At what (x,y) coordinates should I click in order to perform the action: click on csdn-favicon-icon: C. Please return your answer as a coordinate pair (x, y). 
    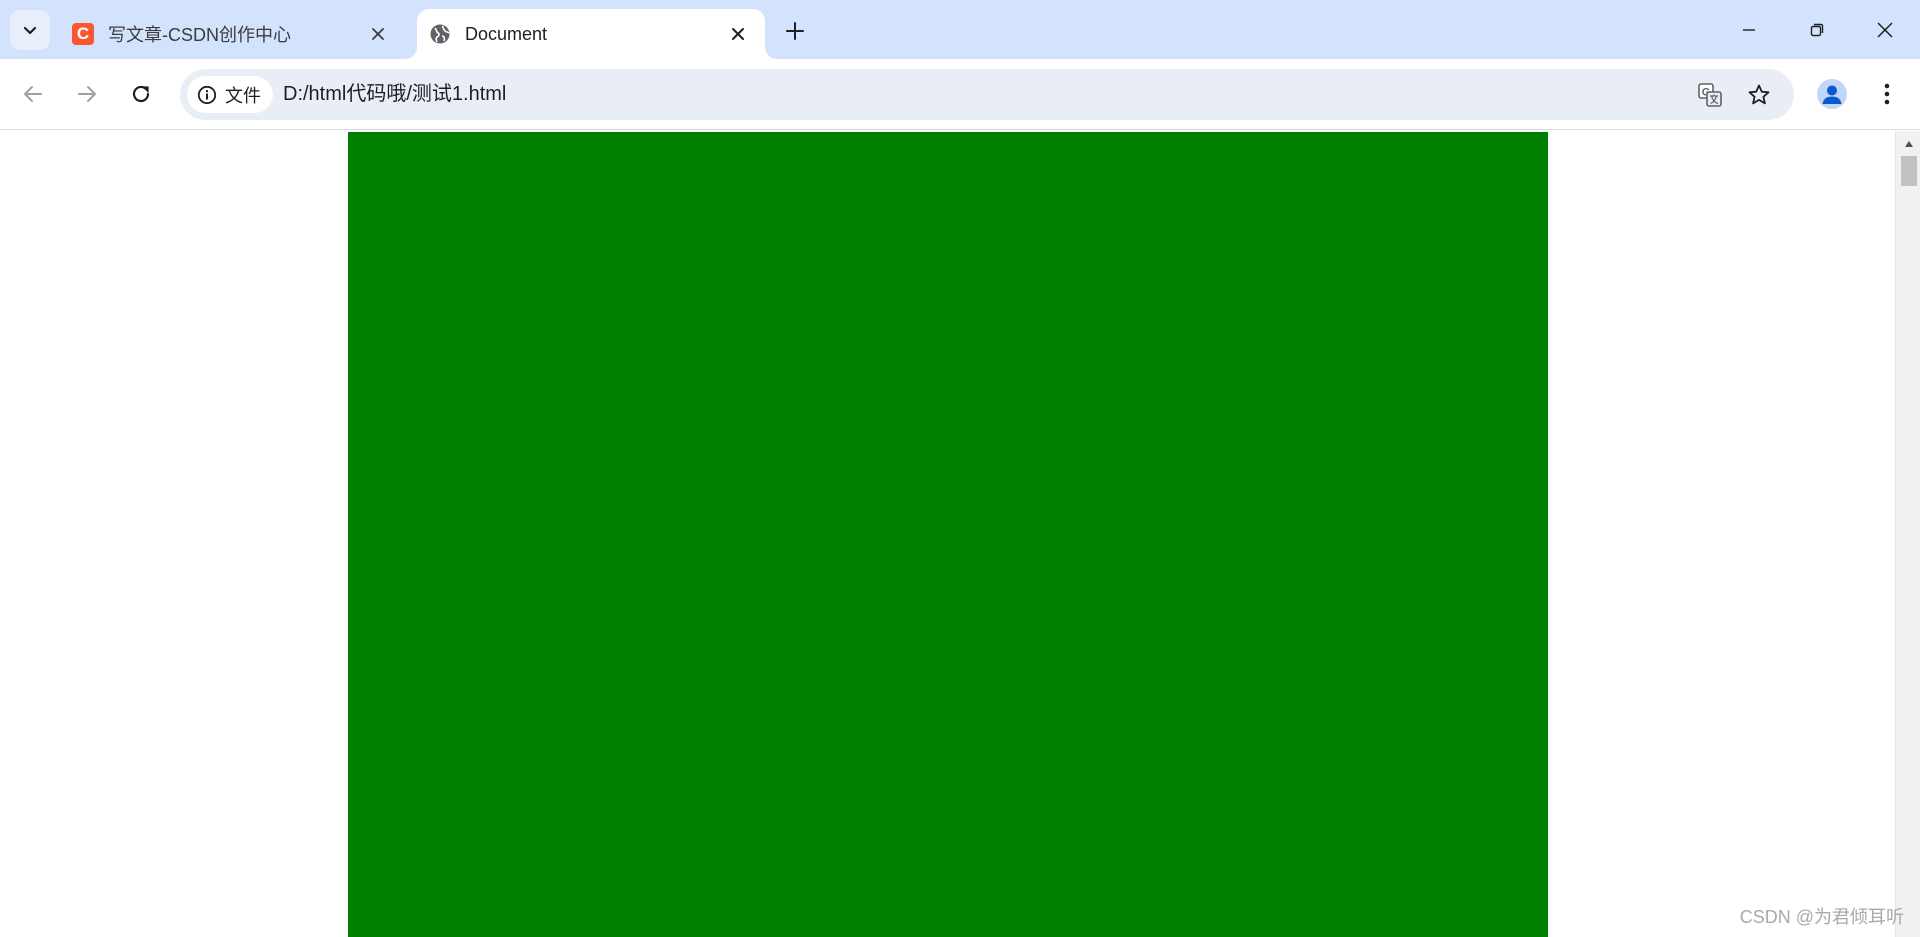
    Looking at the image, I should click on (83, 34).